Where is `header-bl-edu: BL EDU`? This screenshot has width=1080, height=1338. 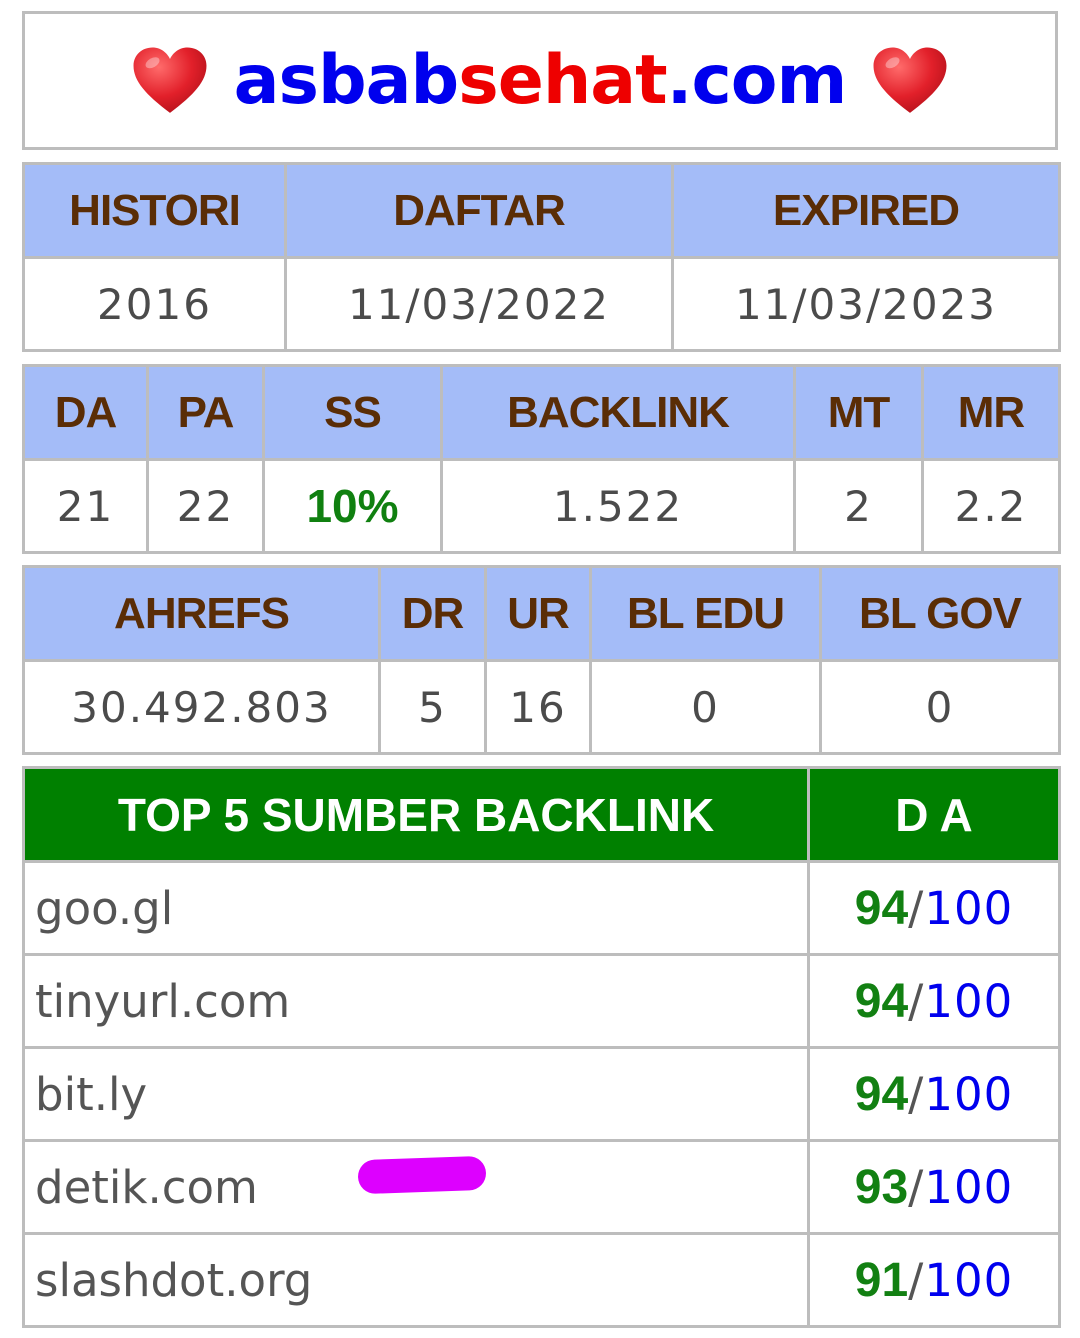 header-bl-edu: BL EDU is located at coordinates (705, 613).